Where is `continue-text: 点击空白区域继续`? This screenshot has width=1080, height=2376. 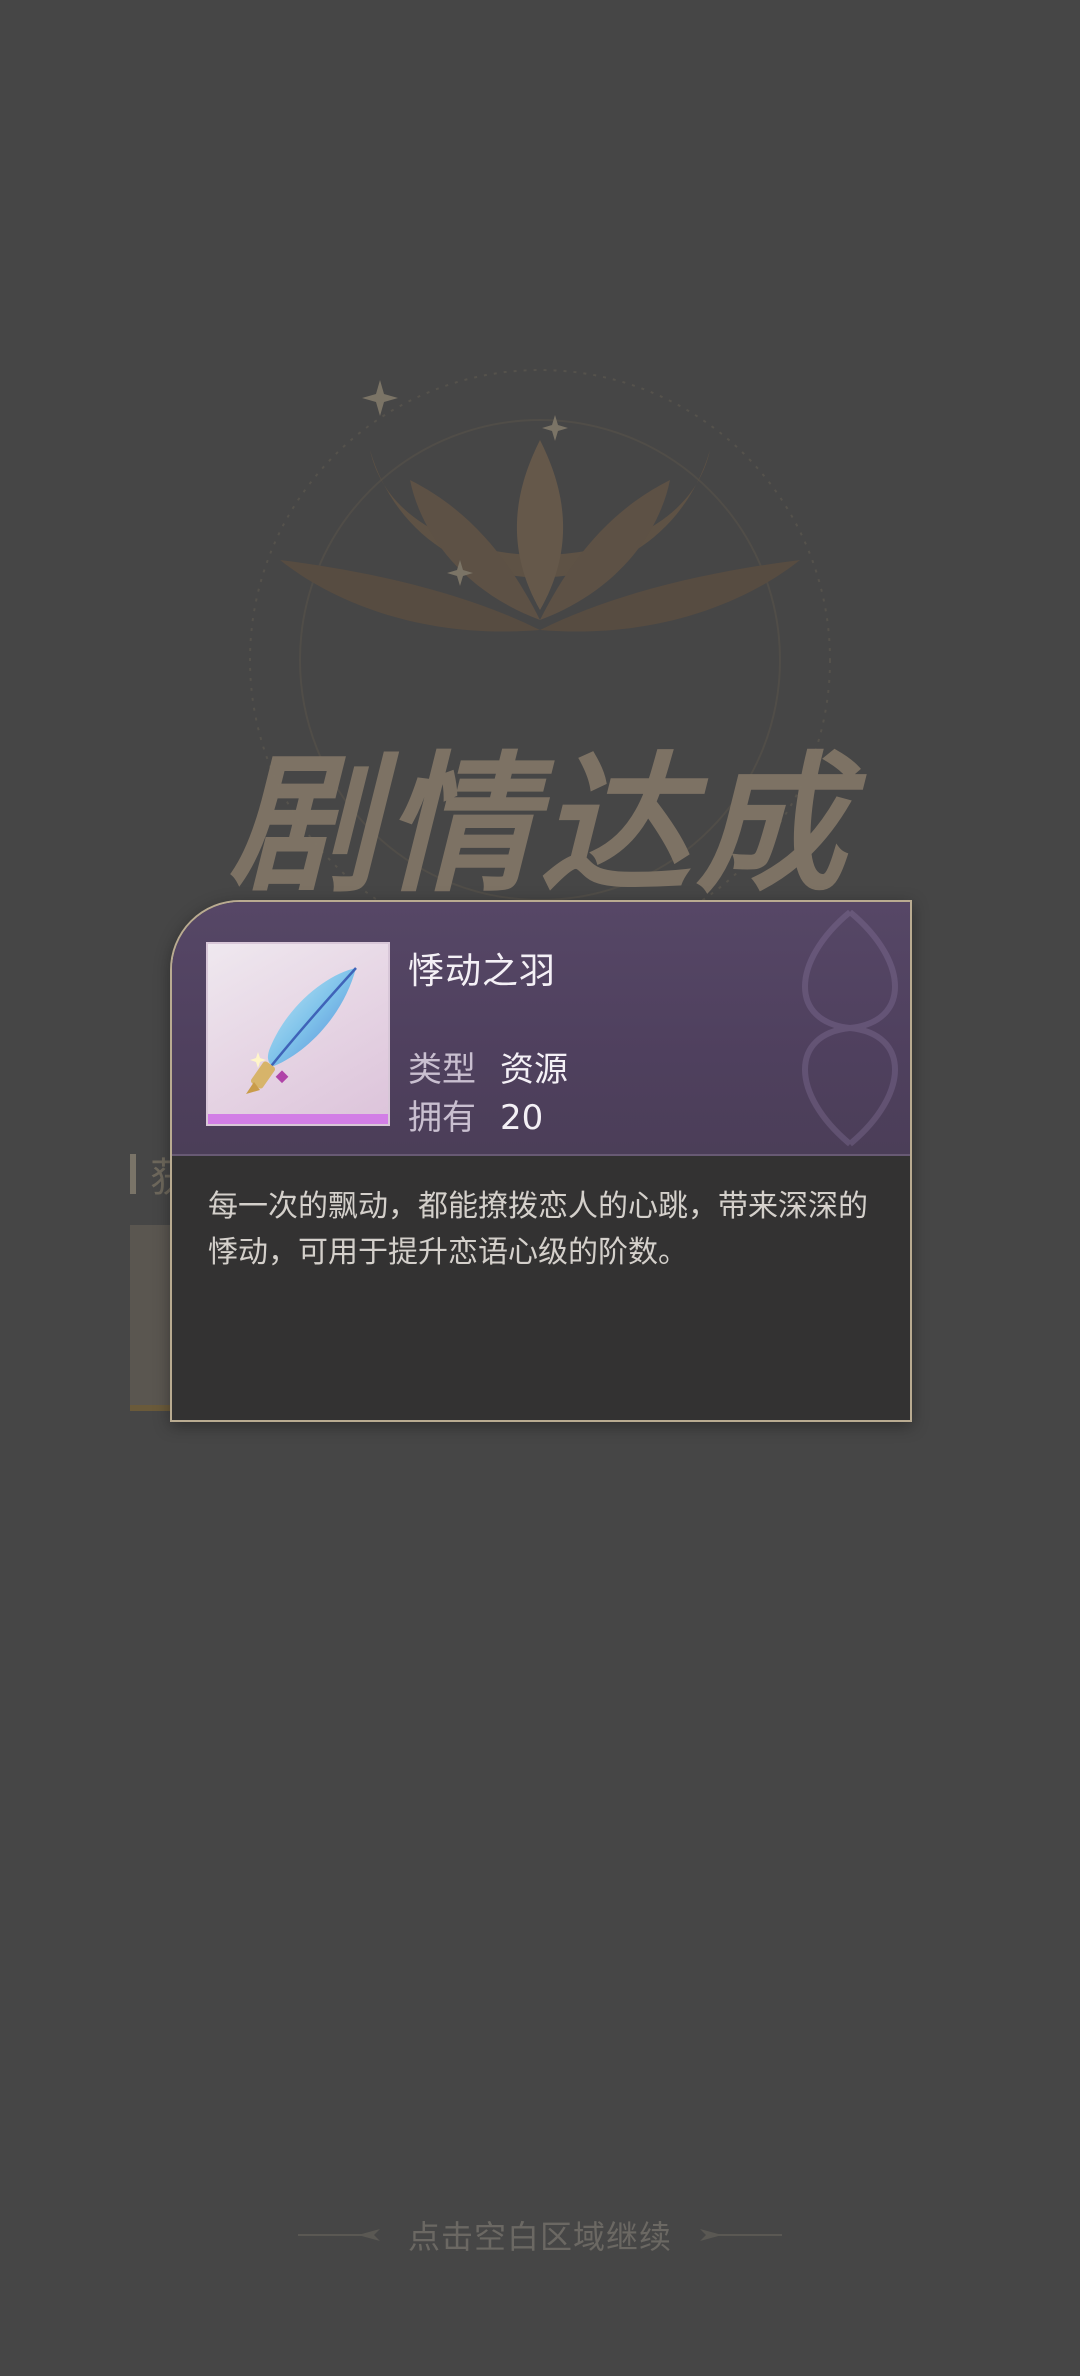 continue-text: 点击空白区域继续 is located at coordinates (539, 2237).